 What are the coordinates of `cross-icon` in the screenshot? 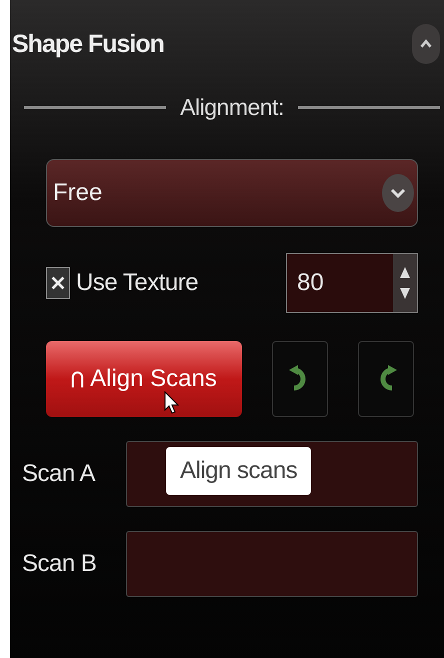 It's located at (58, 283).